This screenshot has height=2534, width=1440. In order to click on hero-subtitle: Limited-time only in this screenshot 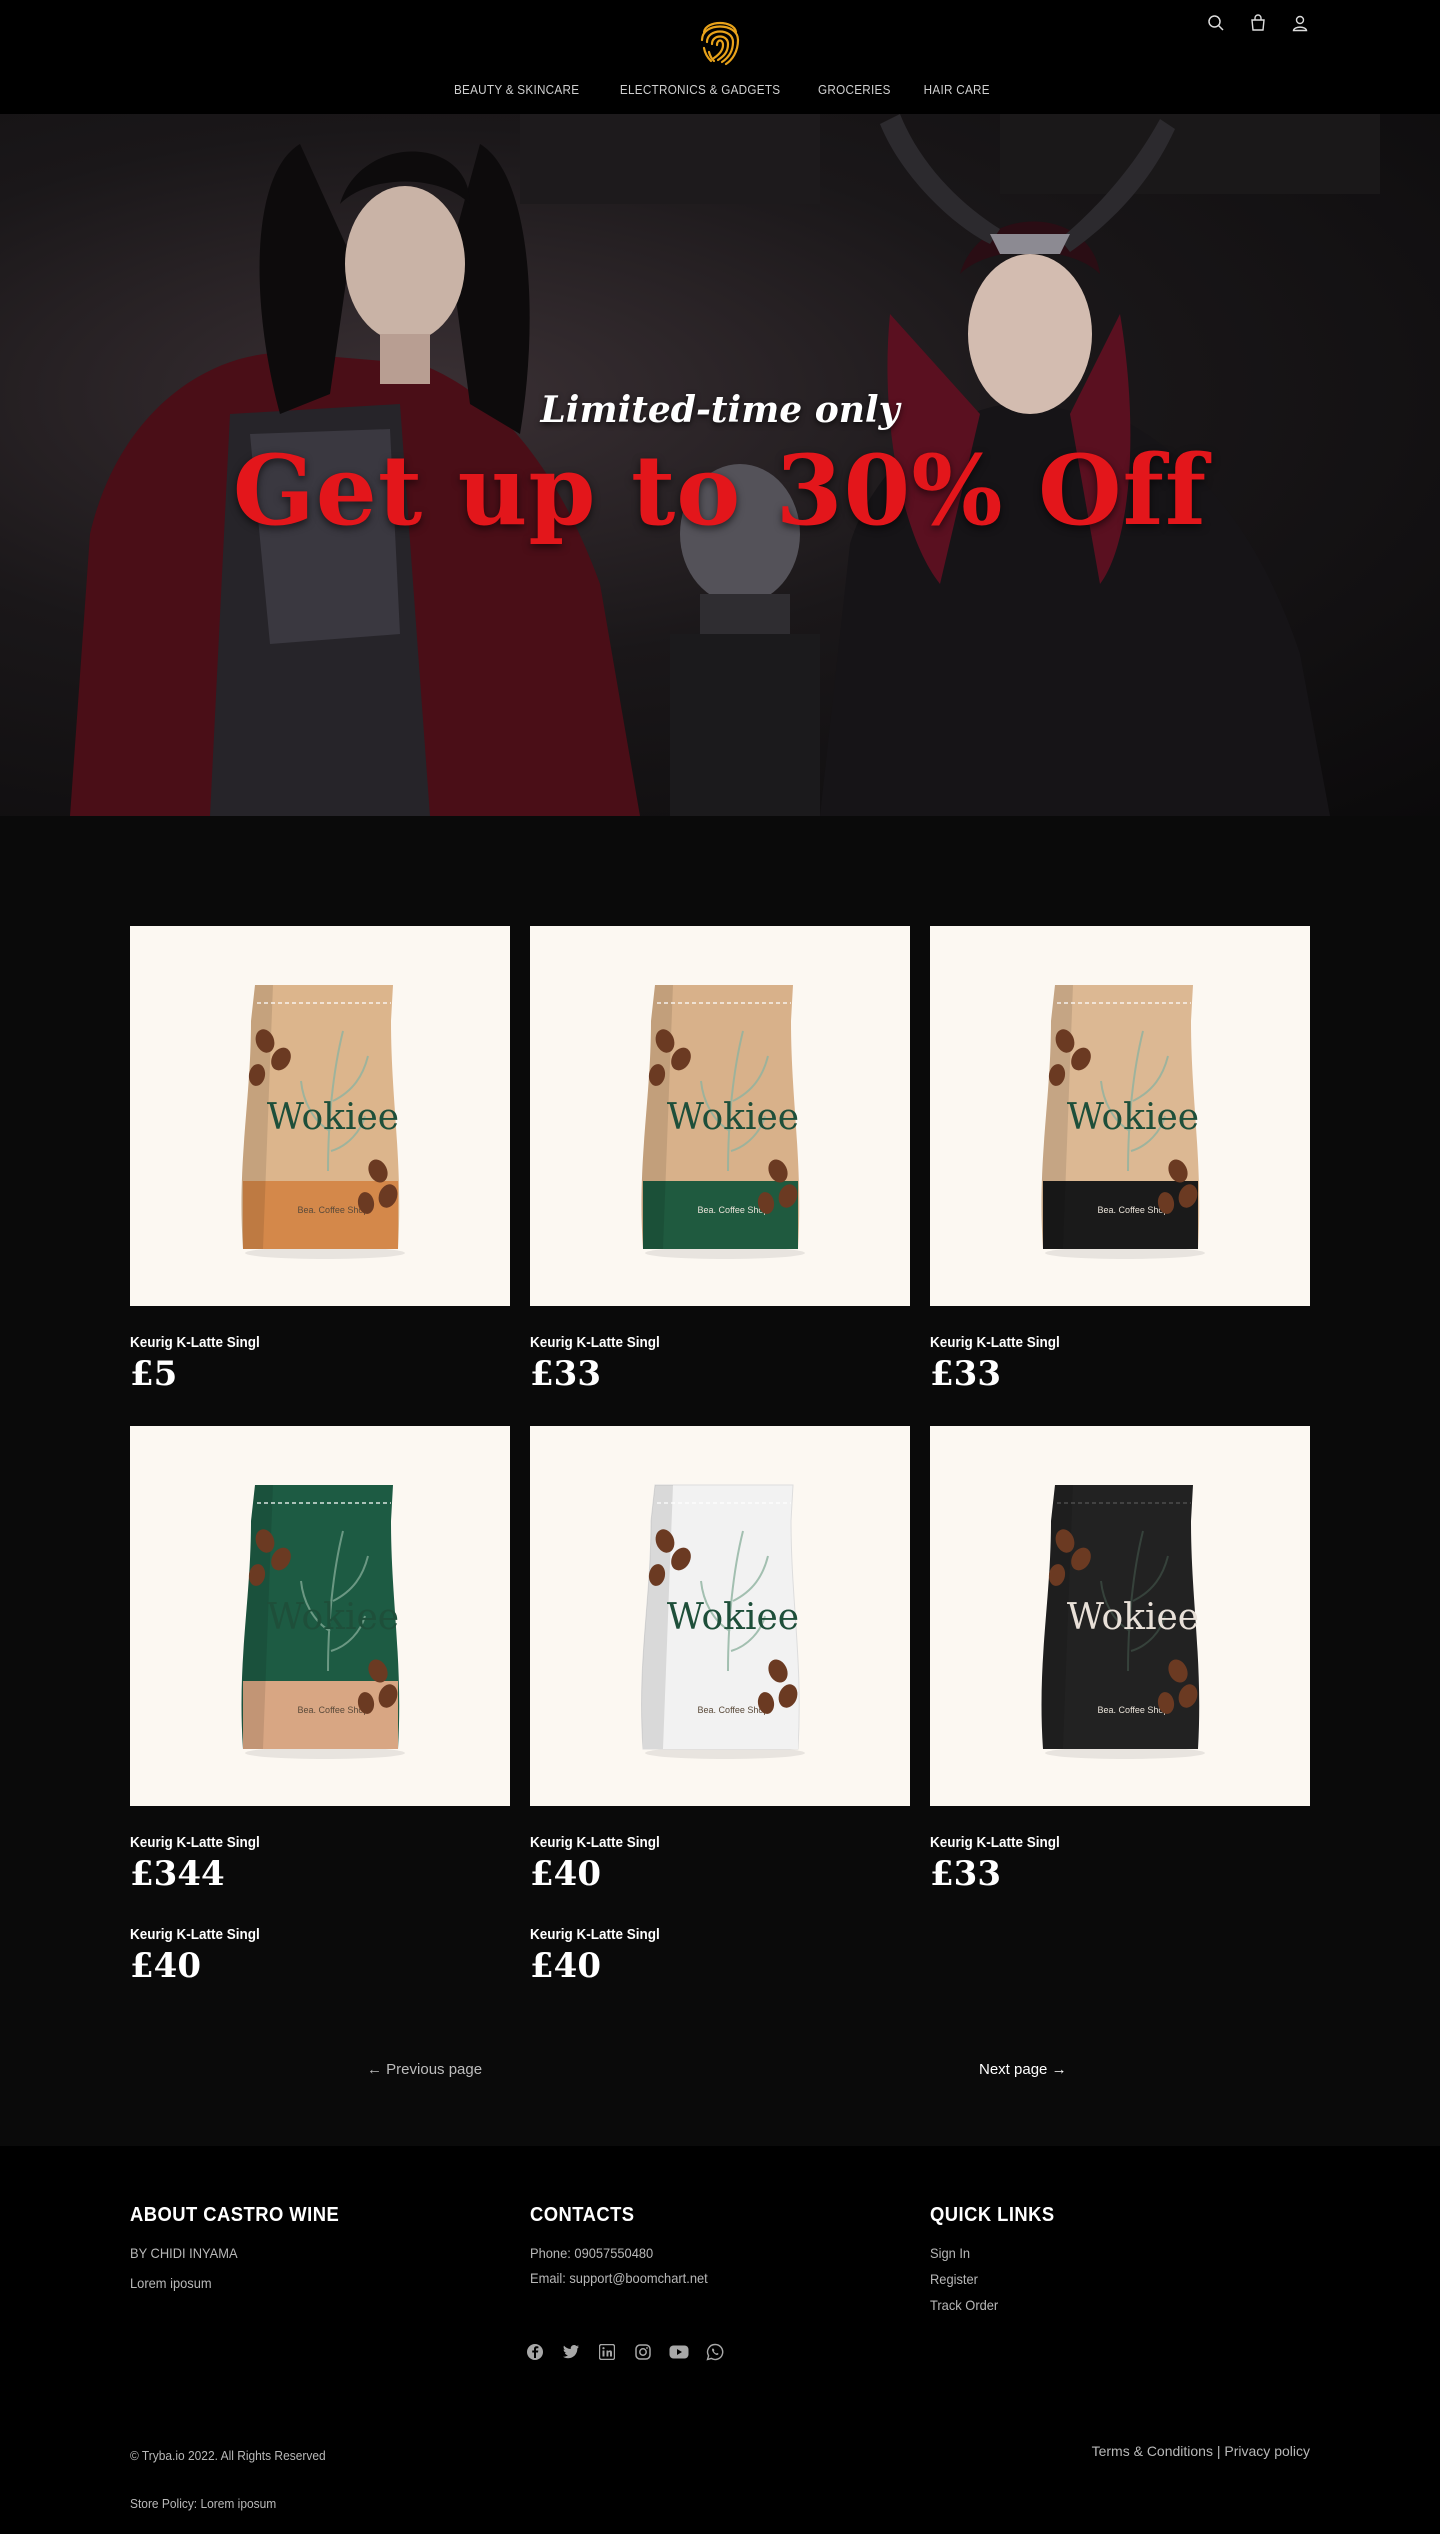, I will do `click(720, 410)`.